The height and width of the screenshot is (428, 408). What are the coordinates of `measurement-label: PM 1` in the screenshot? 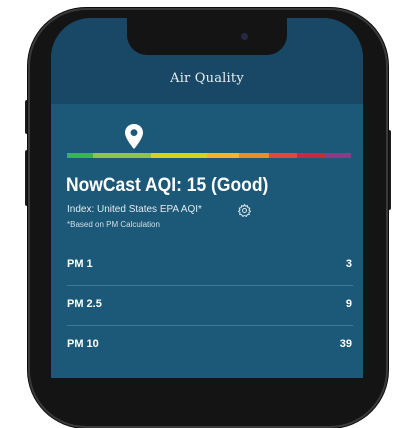 It's located at (80, 264).